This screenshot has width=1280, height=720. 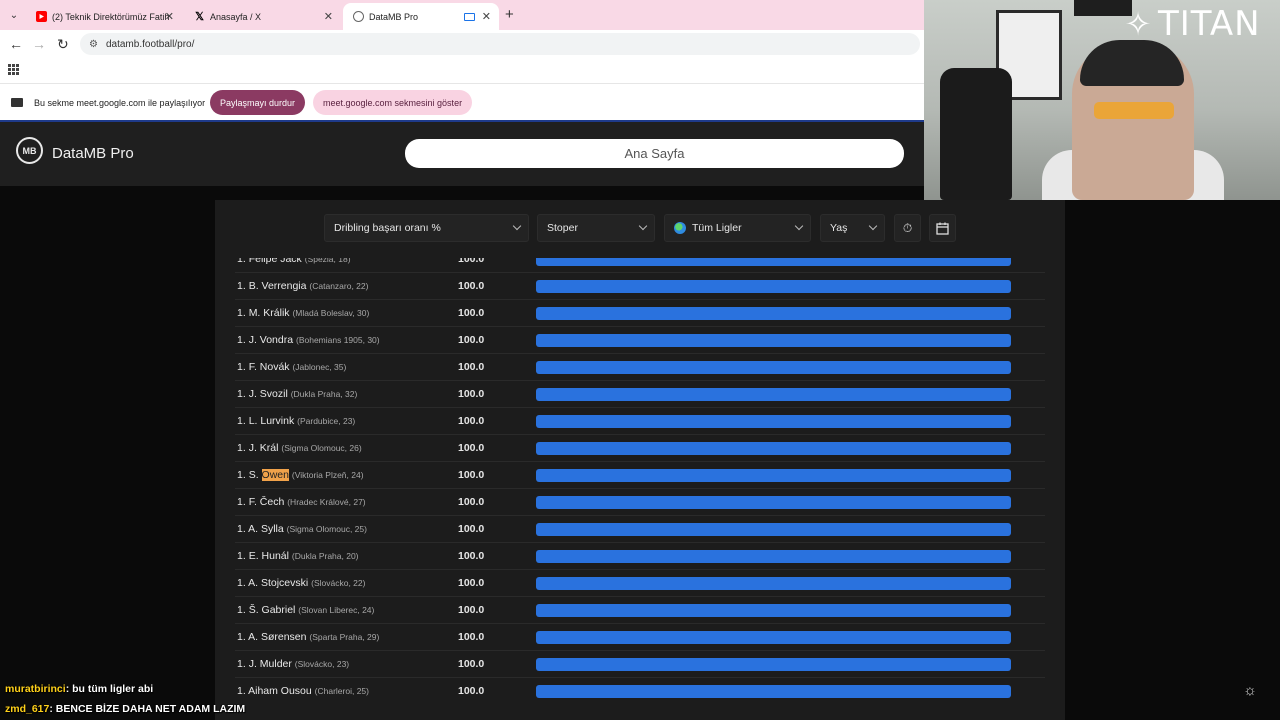 I want to click on calendar-icon, so click(x=942, y=228).